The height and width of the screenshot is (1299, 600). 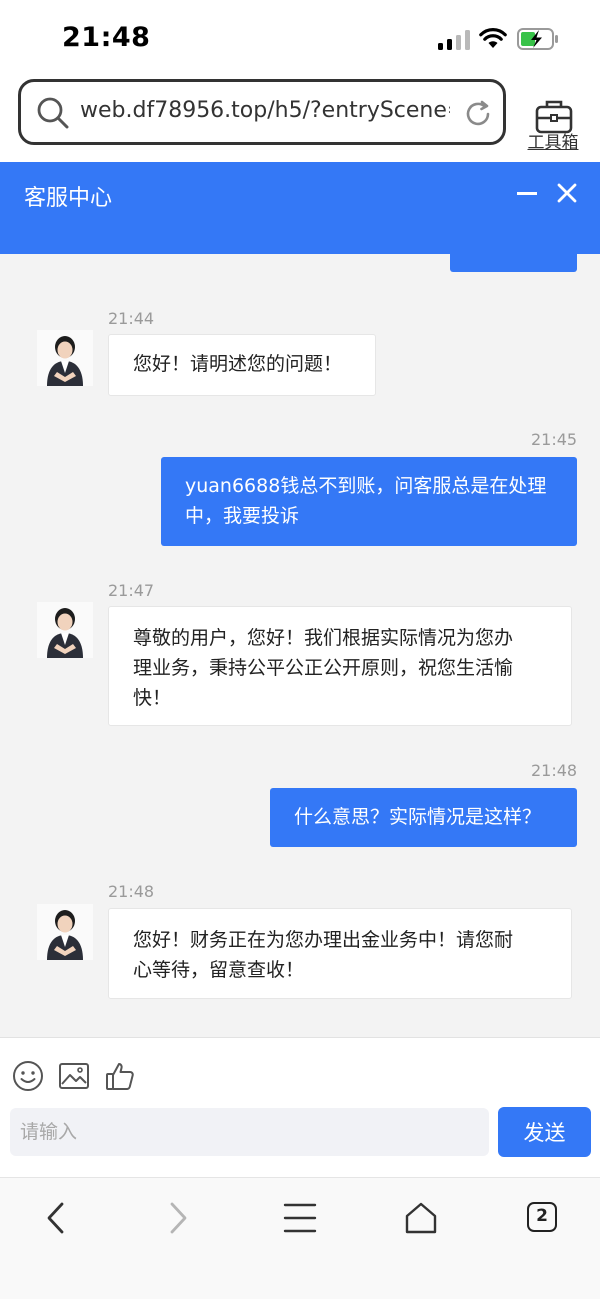 What do you see at coordinates (544, 1132) in the screenshot?
I see `send-button: 发送` at bounding box center [544, 1132].